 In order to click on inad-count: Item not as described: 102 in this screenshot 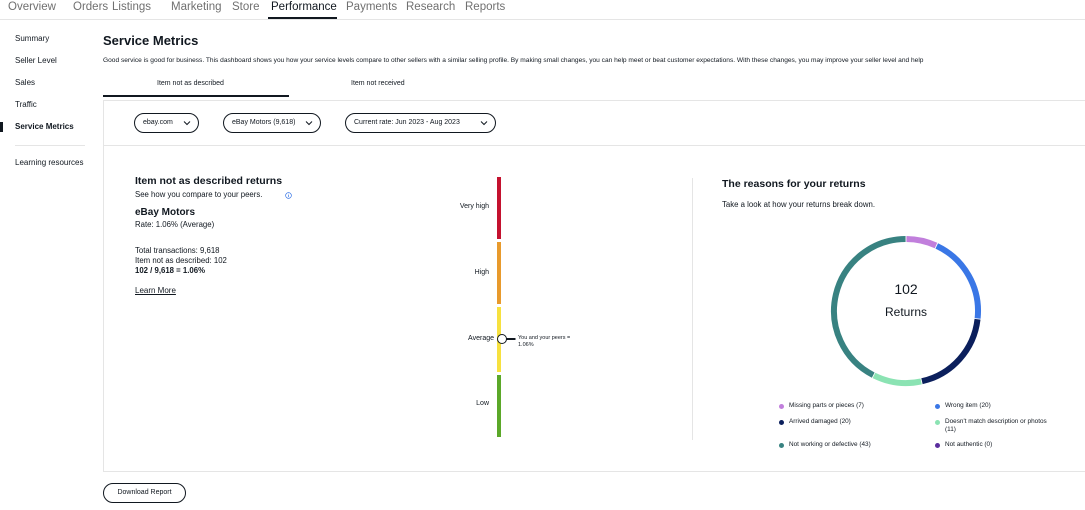, I will do `click(181, 260)`.